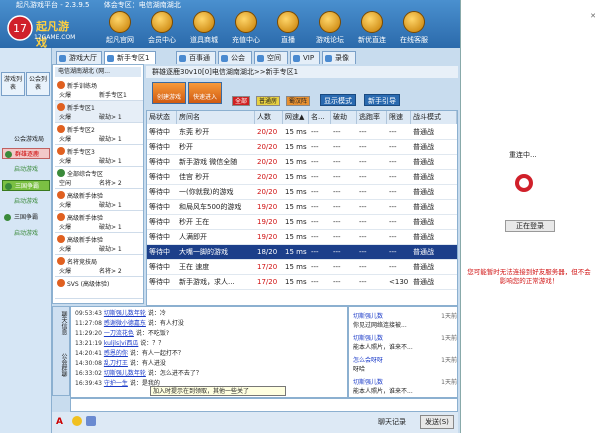 This screenshot has width=600, height=433. I want to click on room-item: 新手训练场 火爆 新手专区1, so click(99, 90).